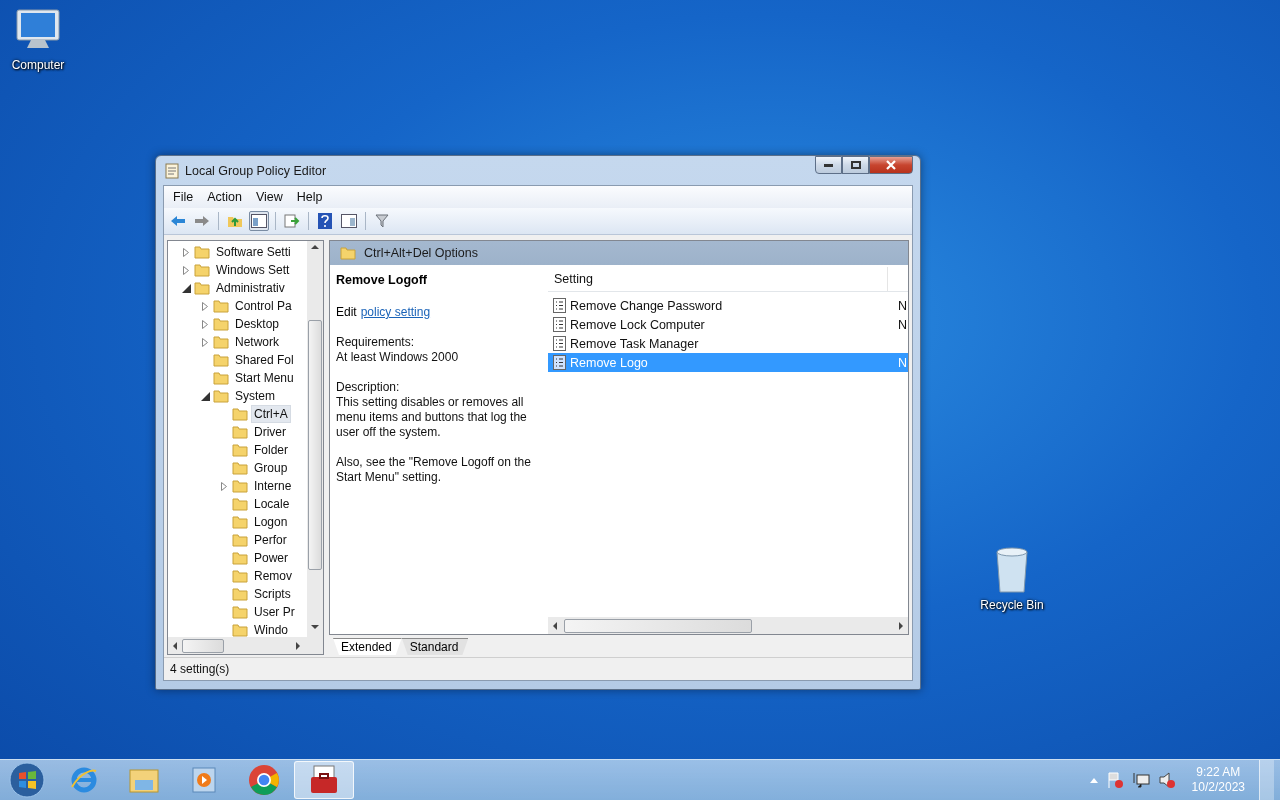  I want to click on toolbox-icon, so click(324, 780).